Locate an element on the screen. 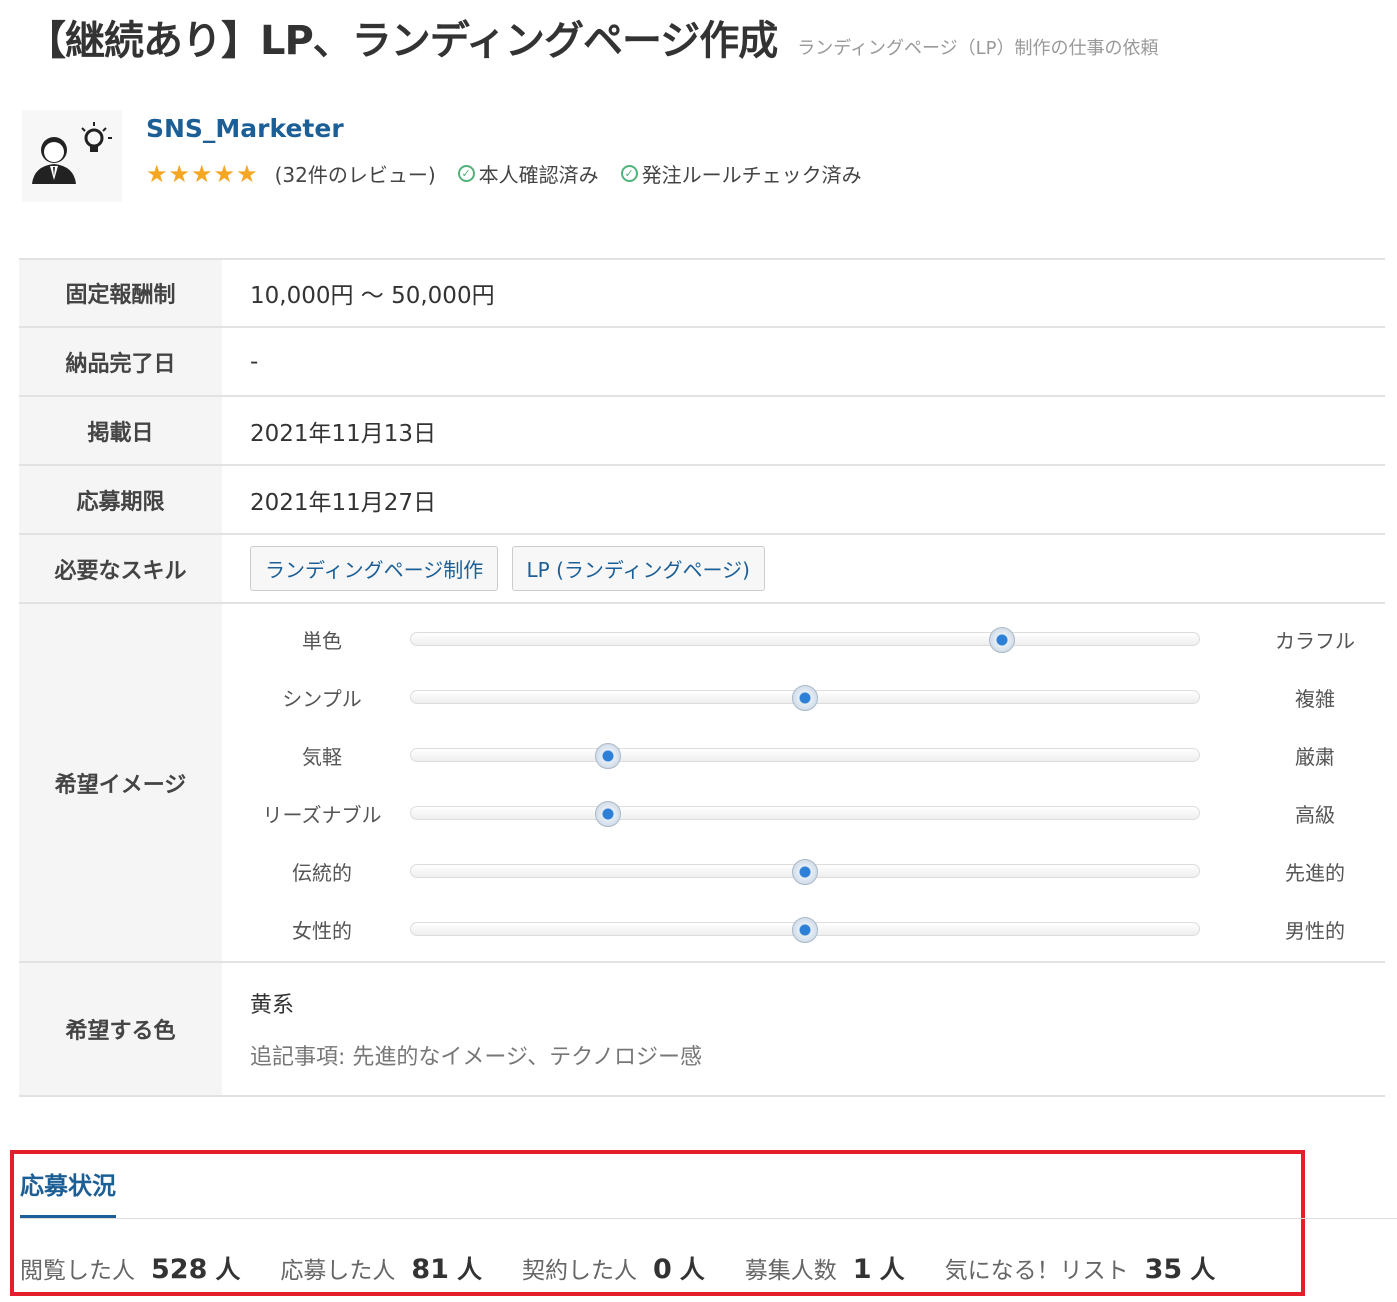  color-label: 希望する色 is located at coordinates (120, 1029).